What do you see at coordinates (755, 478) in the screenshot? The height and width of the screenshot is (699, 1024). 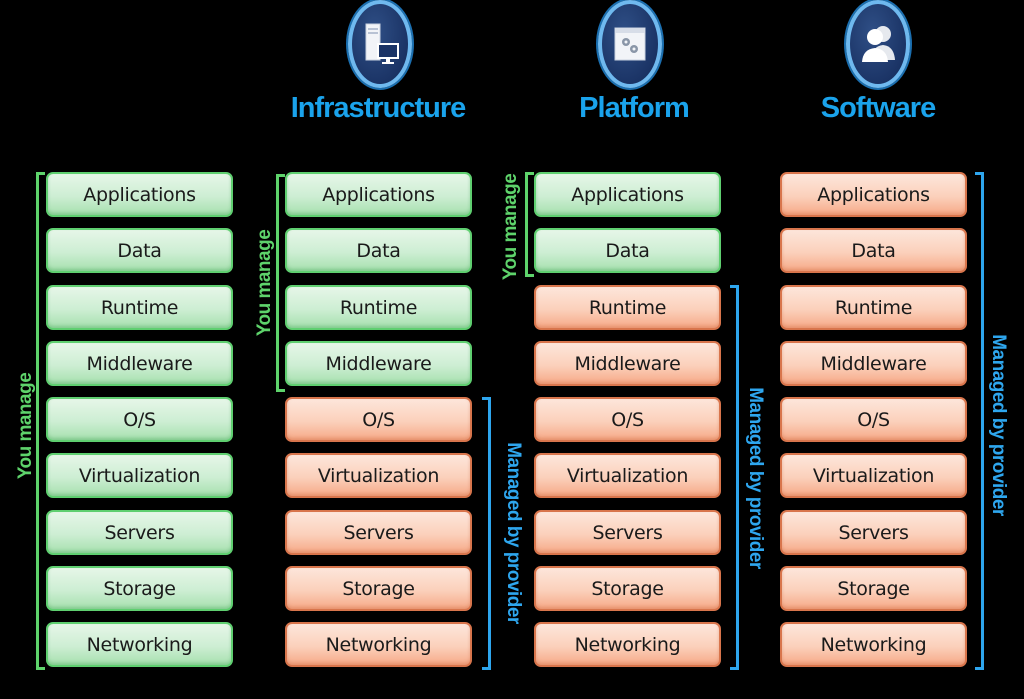 I see `provider-label-platform: Managed by provider` at bounding box center [755, 478].